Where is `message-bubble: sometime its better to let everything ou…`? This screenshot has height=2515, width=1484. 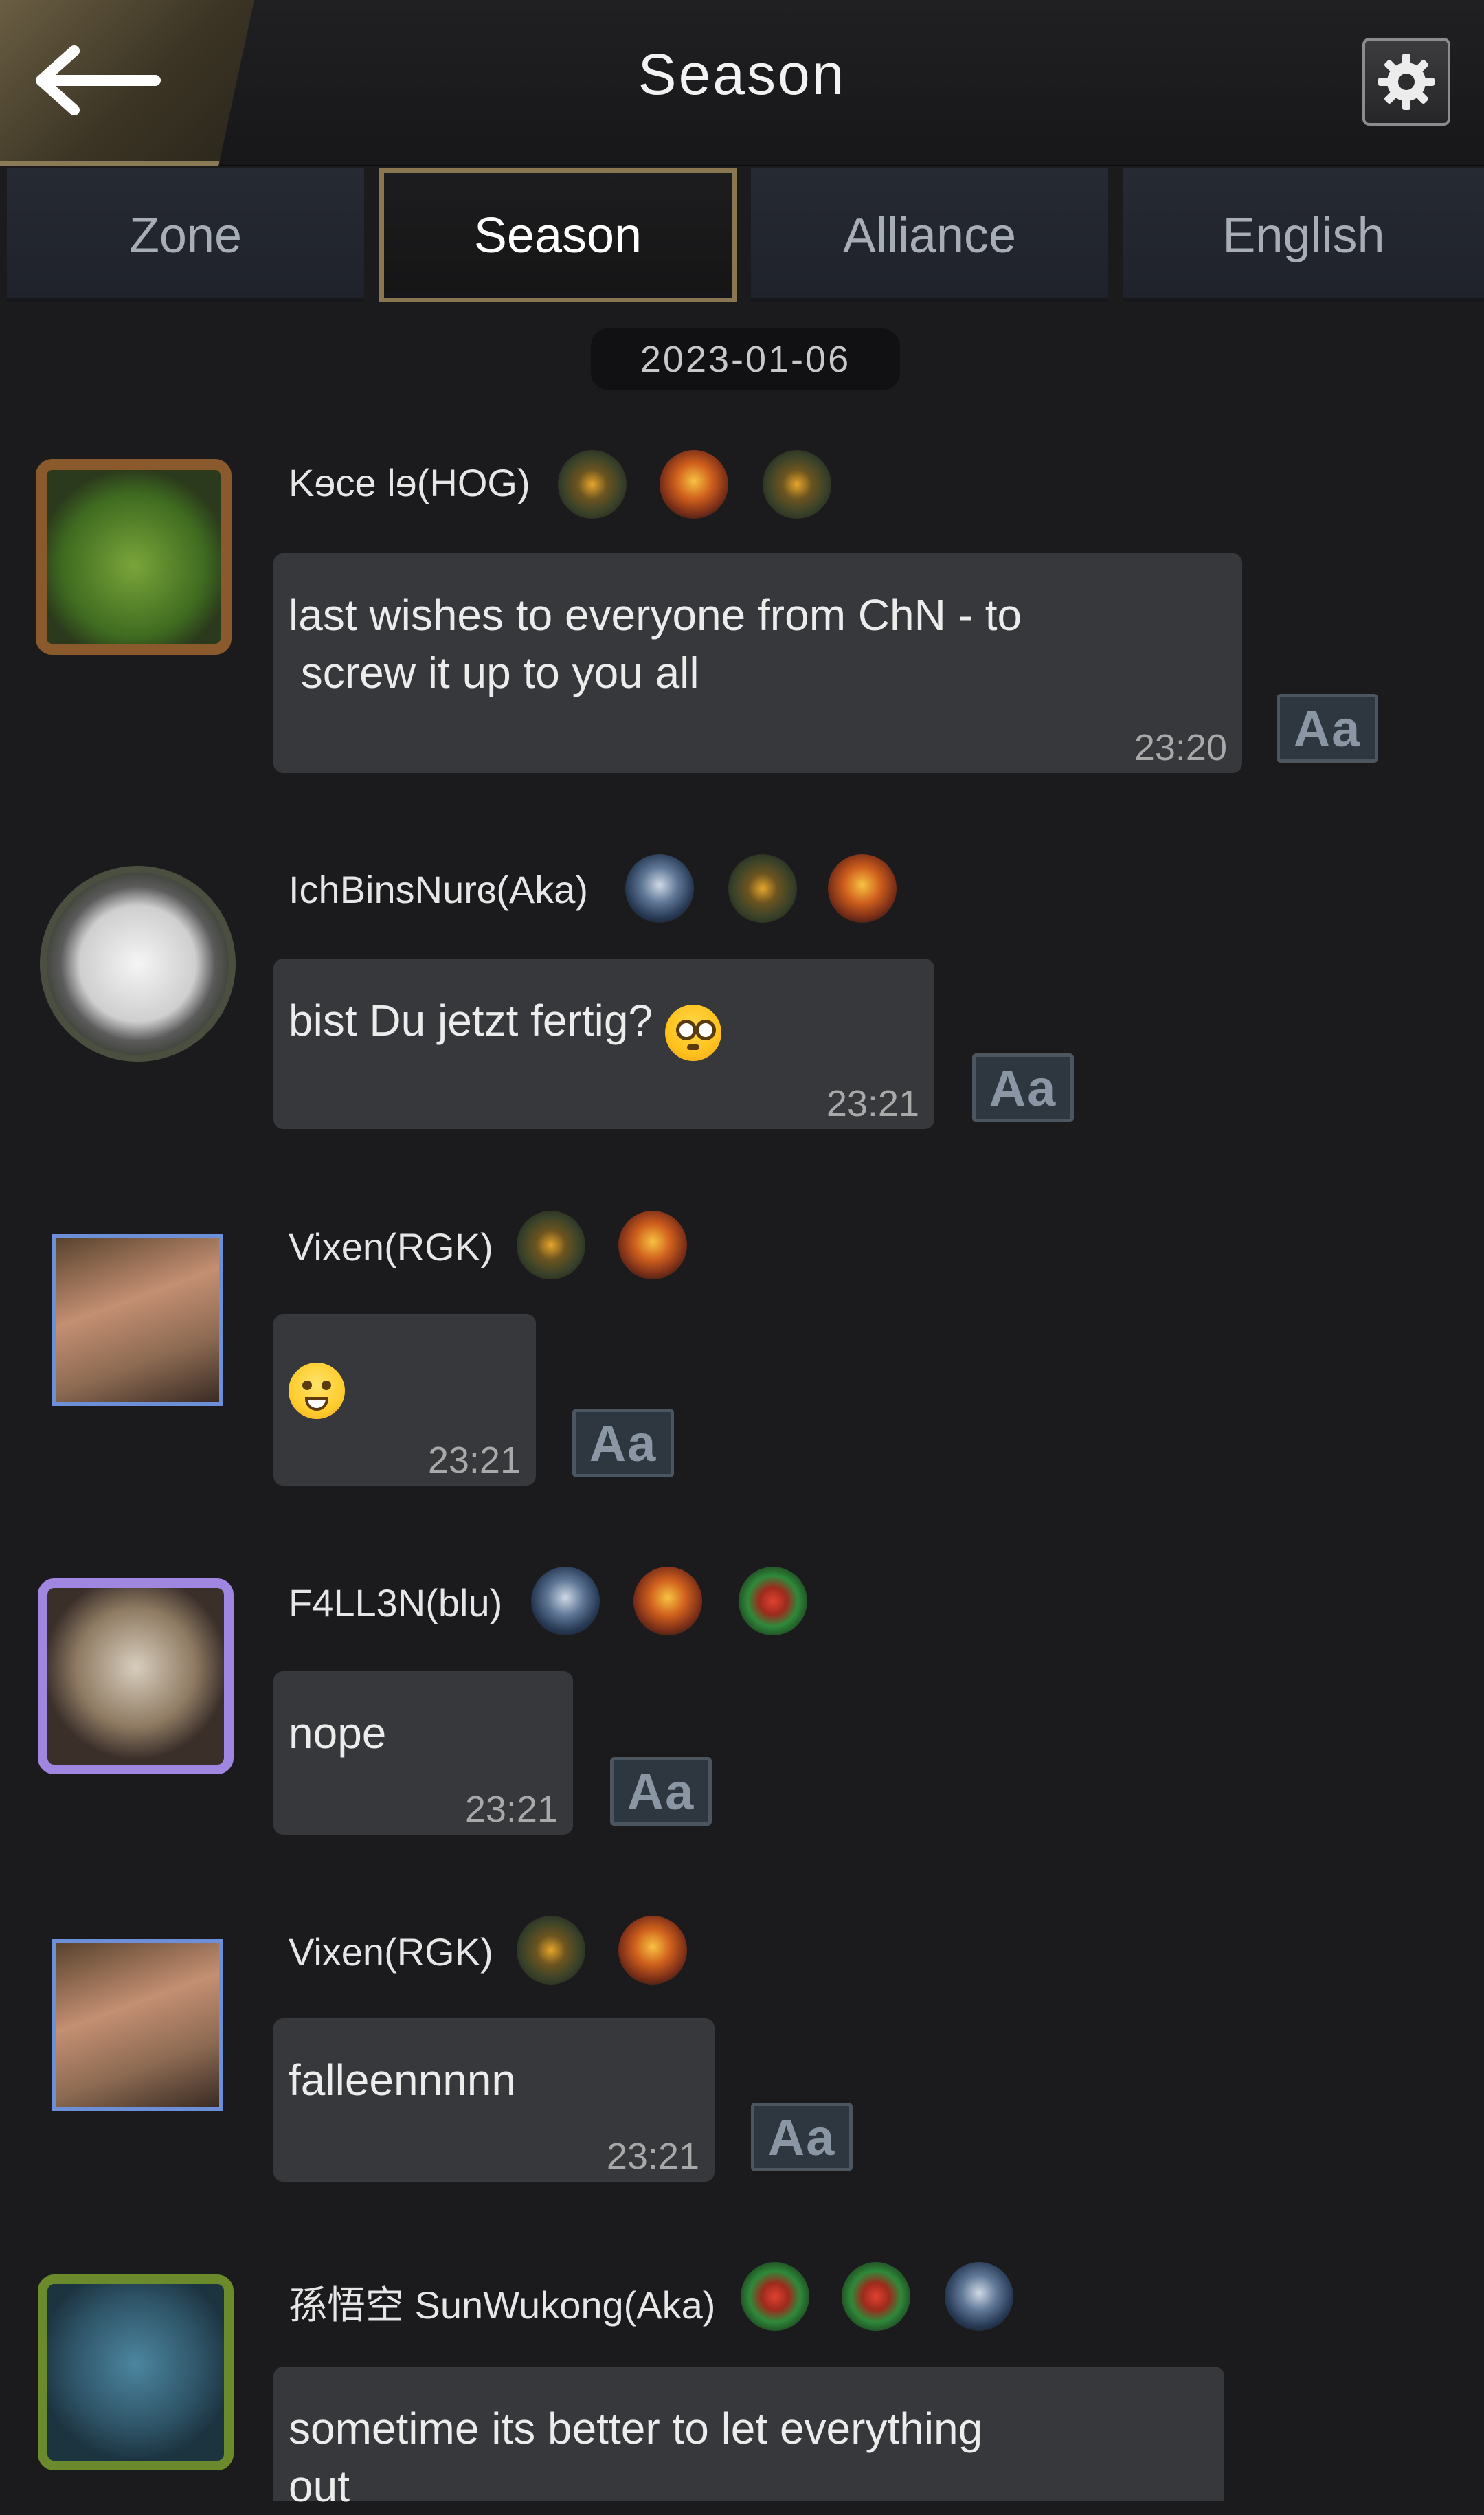 message-bubble: sometime its better to let everything ou… is located at coordinates (748, 2439).